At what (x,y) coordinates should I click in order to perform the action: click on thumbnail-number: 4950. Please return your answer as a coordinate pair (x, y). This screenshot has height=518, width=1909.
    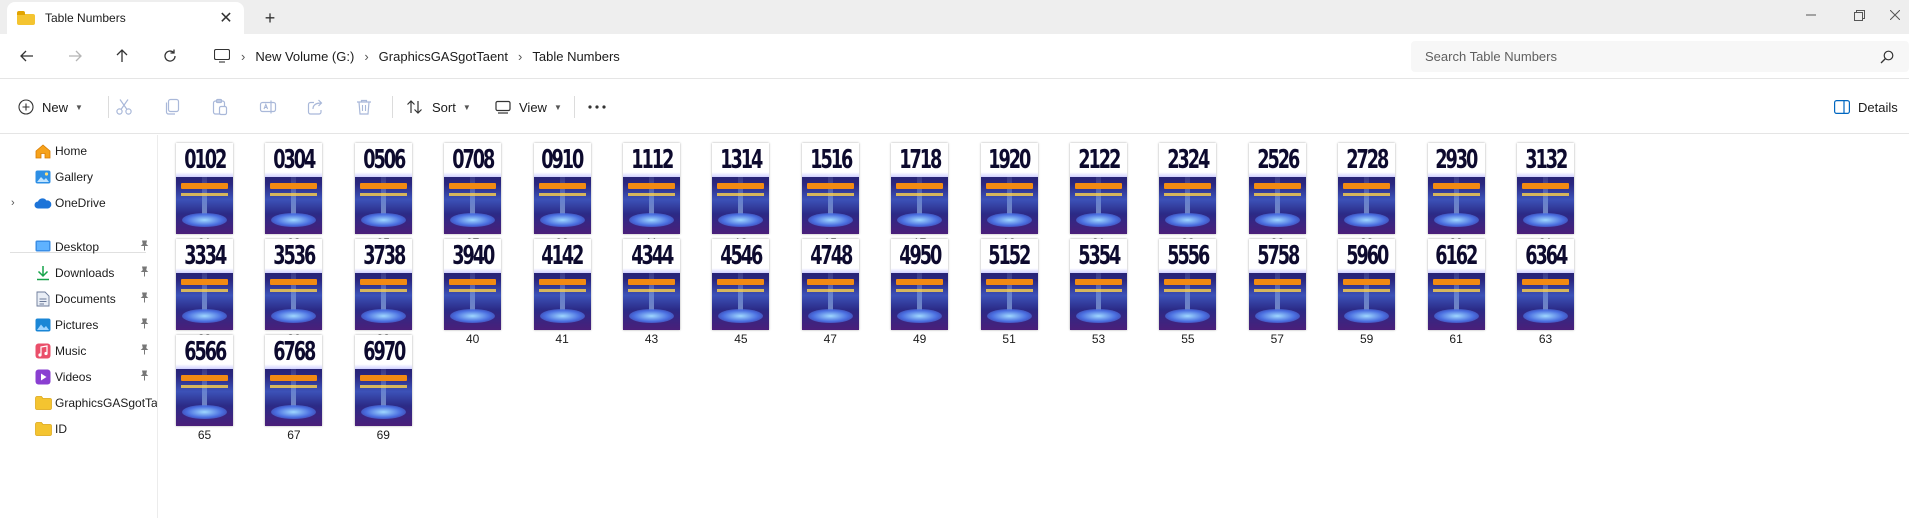
    Looking at the image, I should click on (920, 256).